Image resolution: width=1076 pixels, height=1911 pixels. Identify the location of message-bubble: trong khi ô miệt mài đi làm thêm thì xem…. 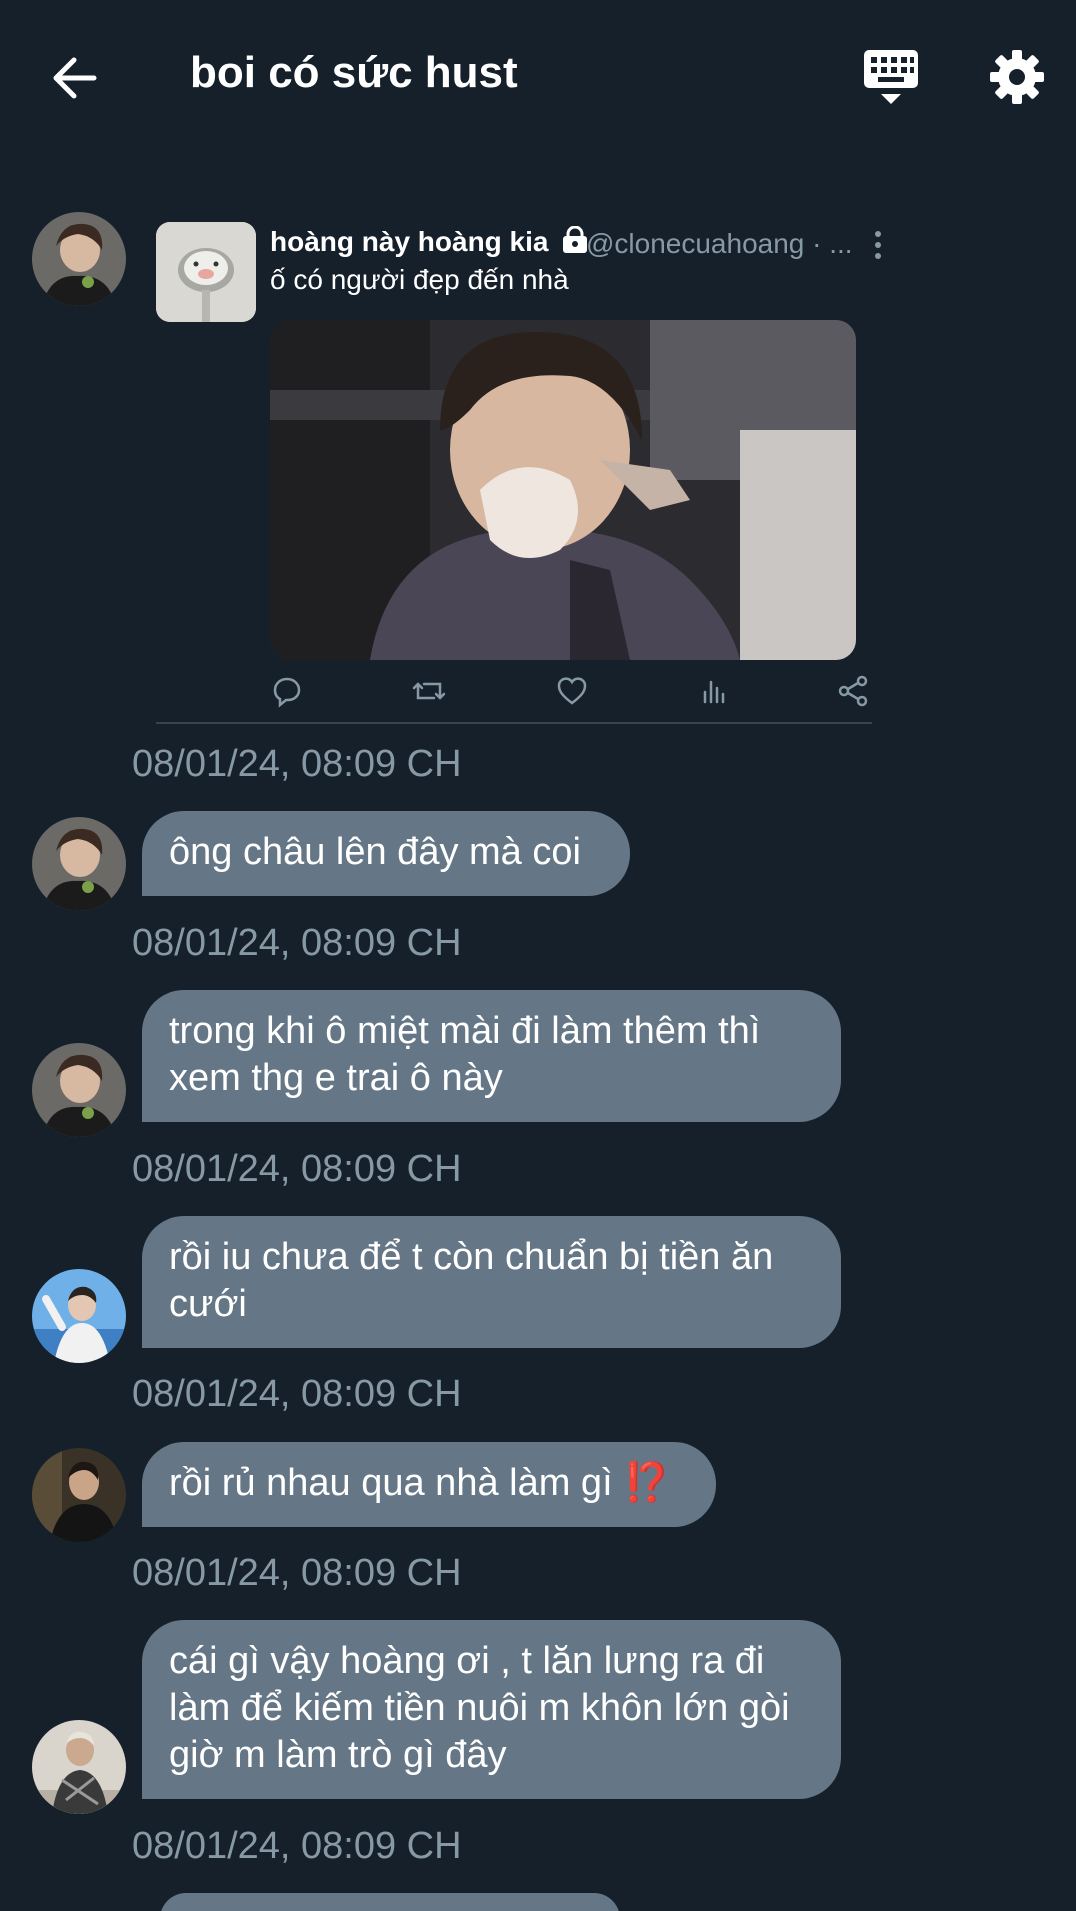
(491, 1056).